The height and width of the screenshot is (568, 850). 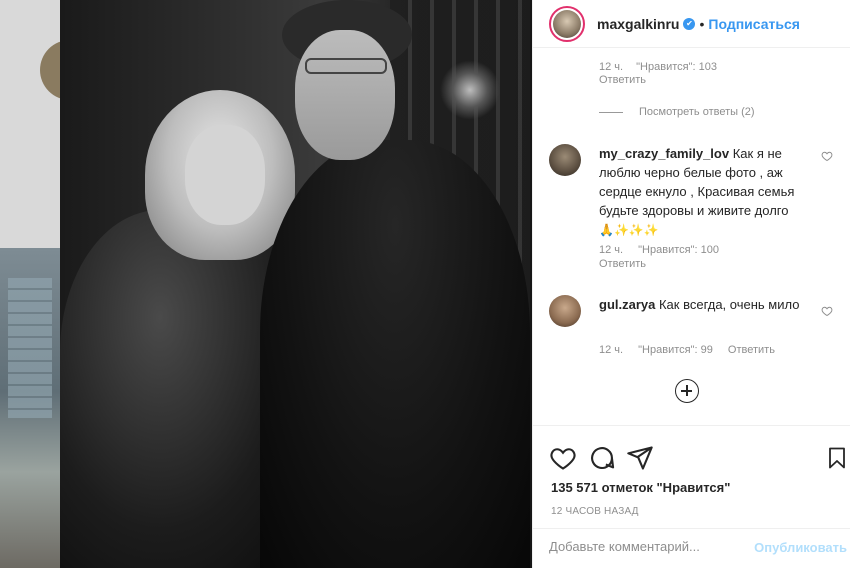 I want to click on comment-emoji: 🙏✨✨✨, so click(x=629, y=230).